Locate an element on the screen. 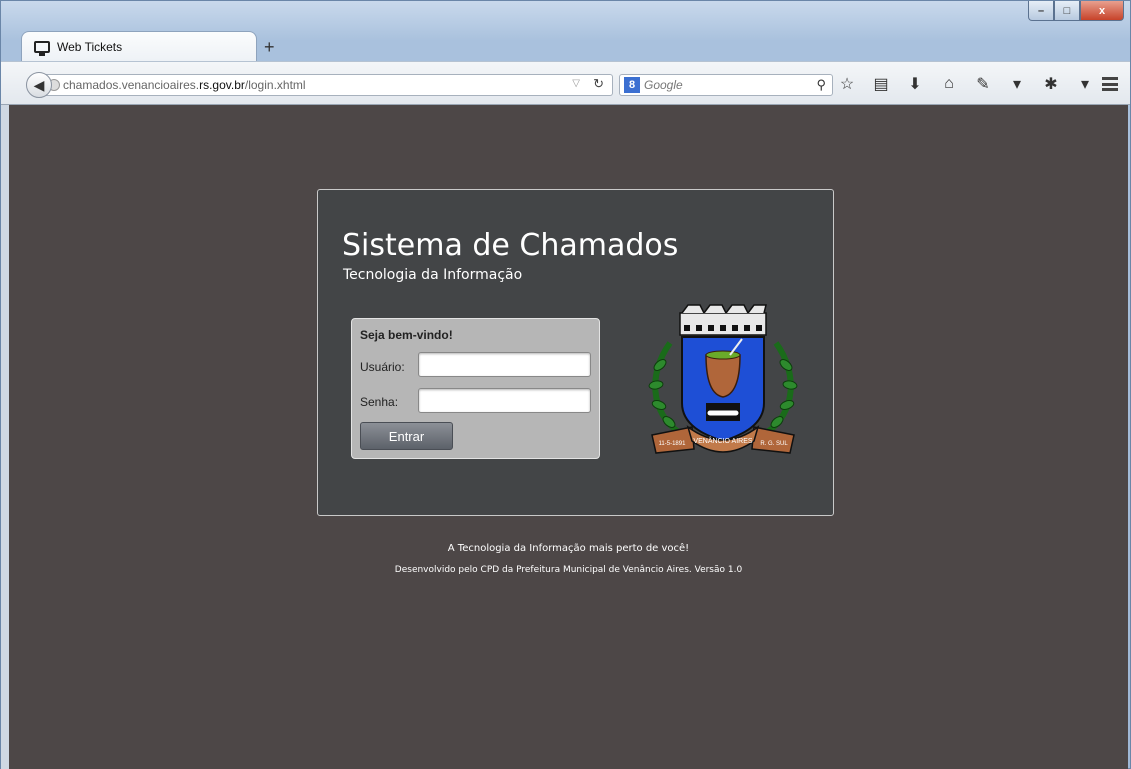 Image resolution: width=1131 pixels, height=769 pixels. window-edge is located at coordinates (5, 437).